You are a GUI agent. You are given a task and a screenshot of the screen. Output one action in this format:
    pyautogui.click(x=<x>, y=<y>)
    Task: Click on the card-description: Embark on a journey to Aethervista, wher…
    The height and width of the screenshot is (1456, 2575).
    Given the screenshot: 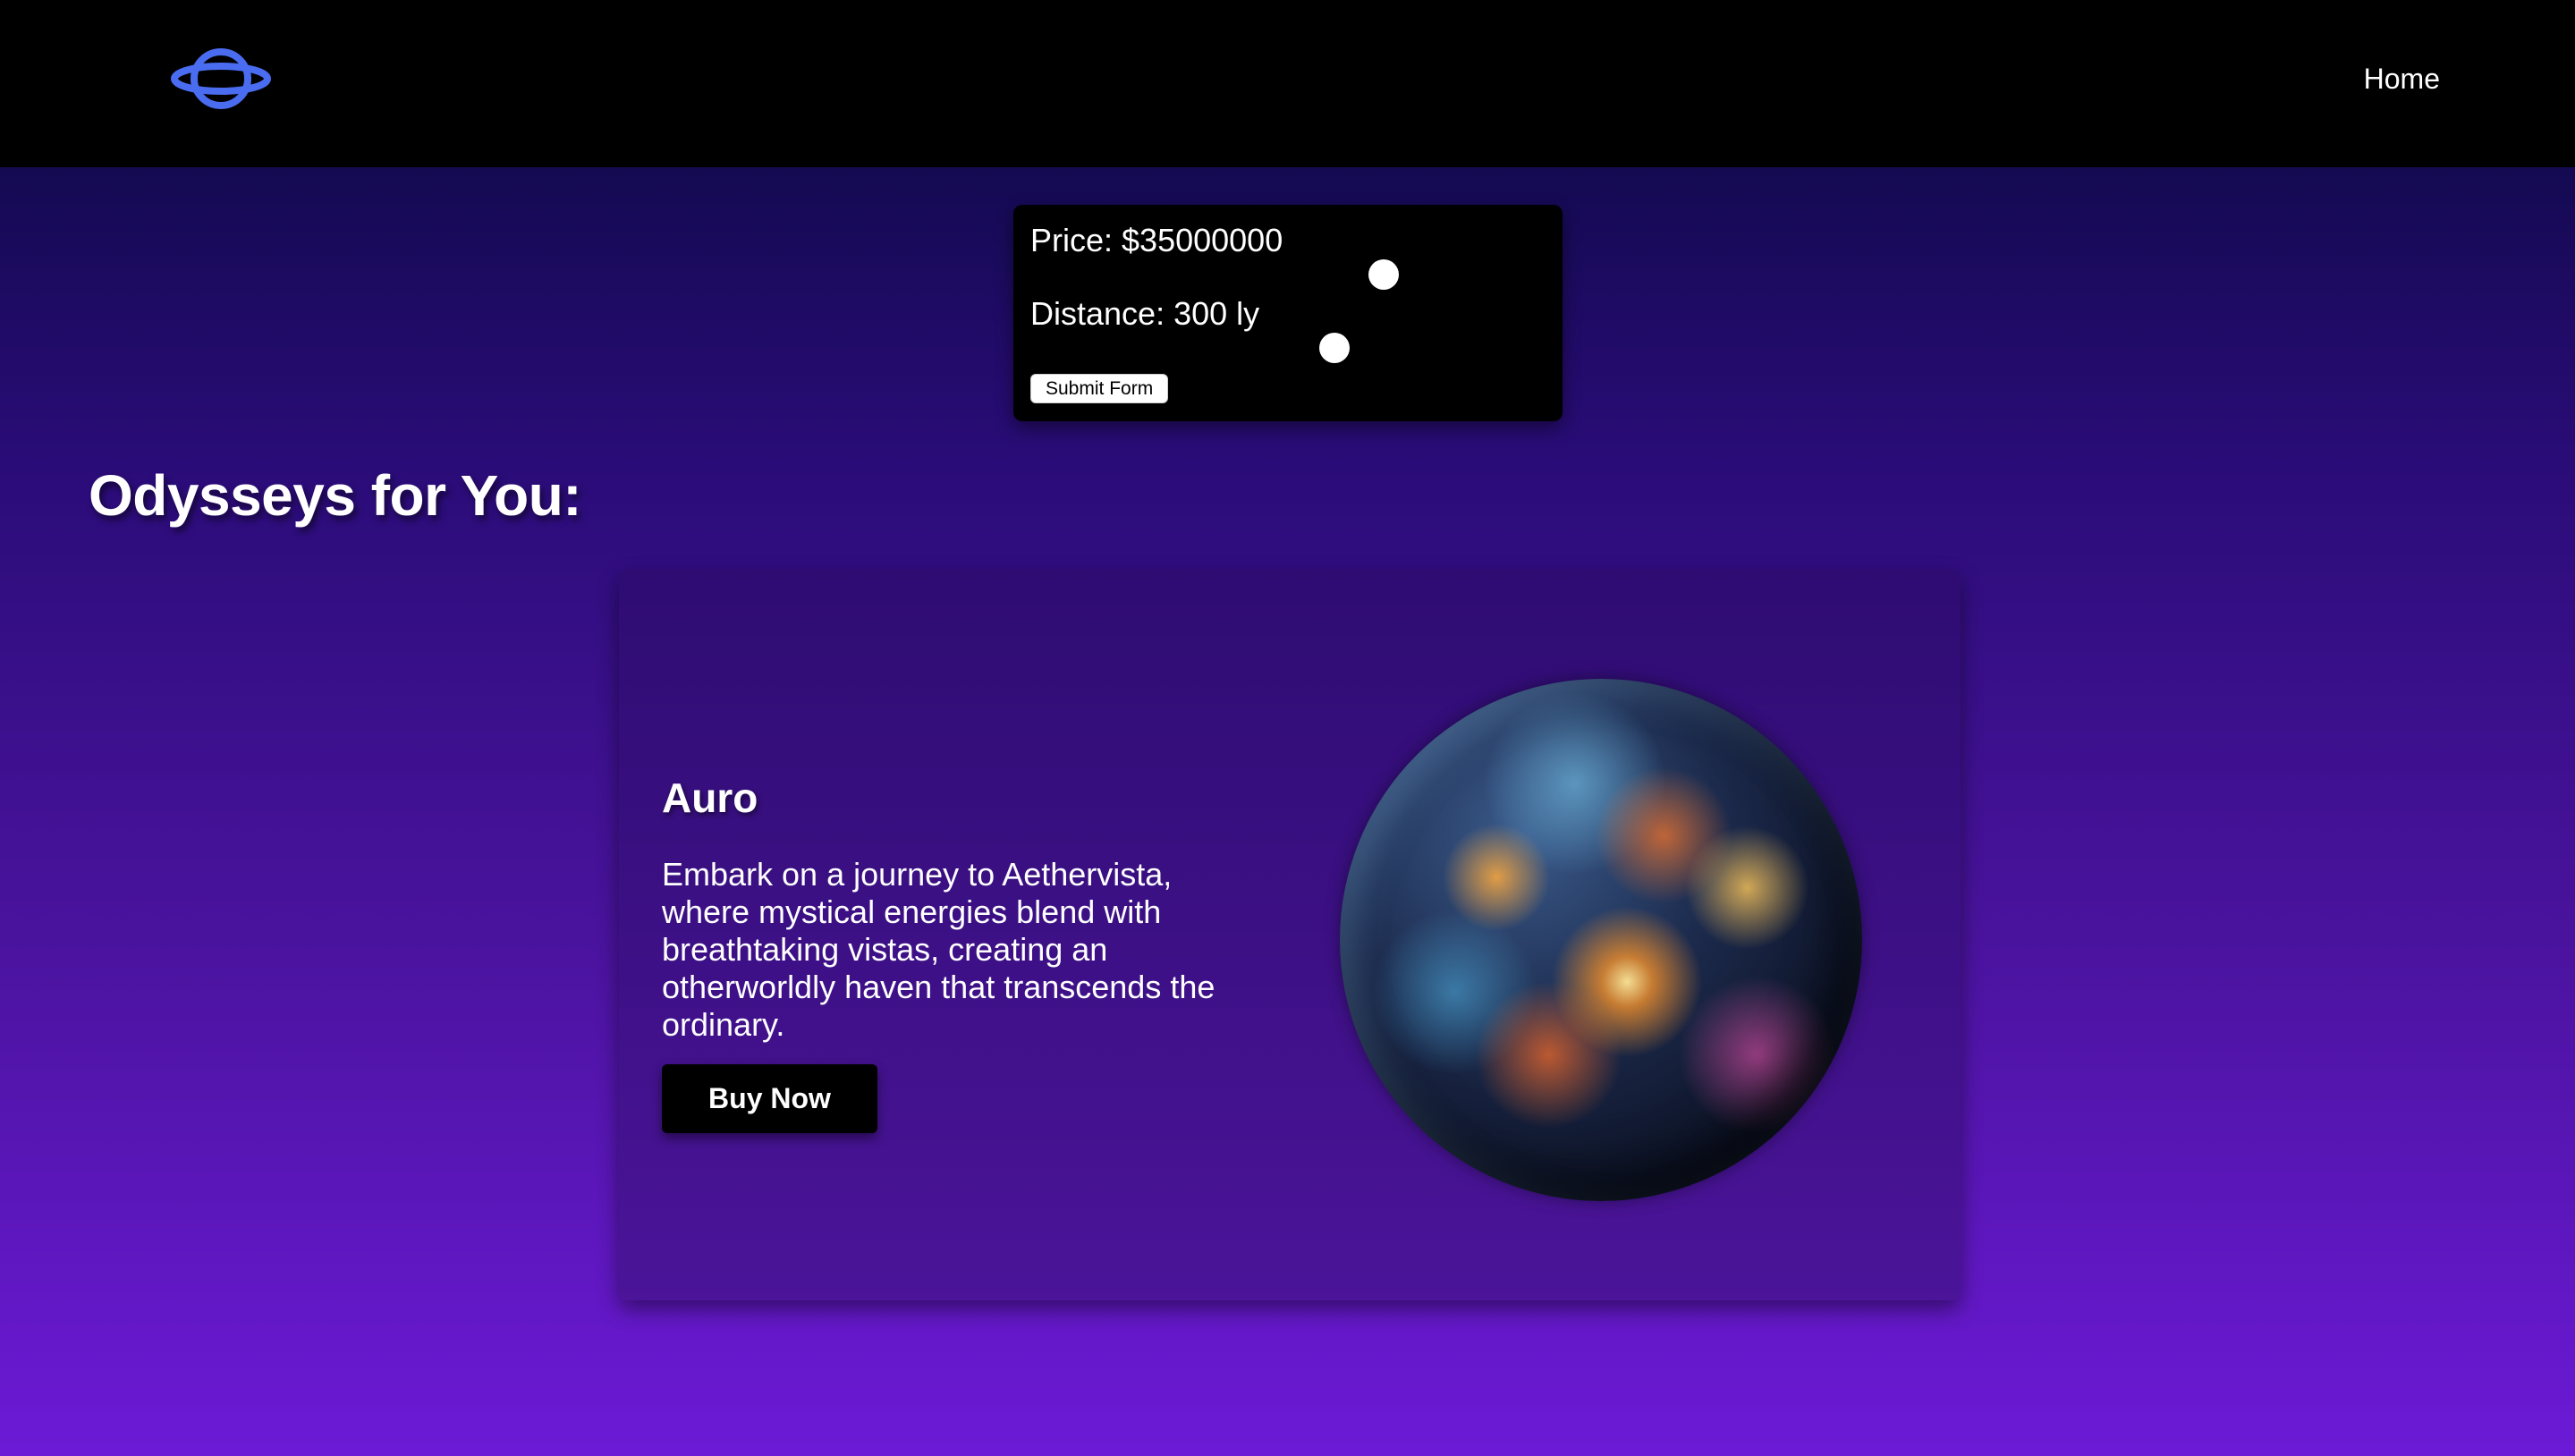 What is the action you would take?
    pyautogui.click(x=939, y=949)
    